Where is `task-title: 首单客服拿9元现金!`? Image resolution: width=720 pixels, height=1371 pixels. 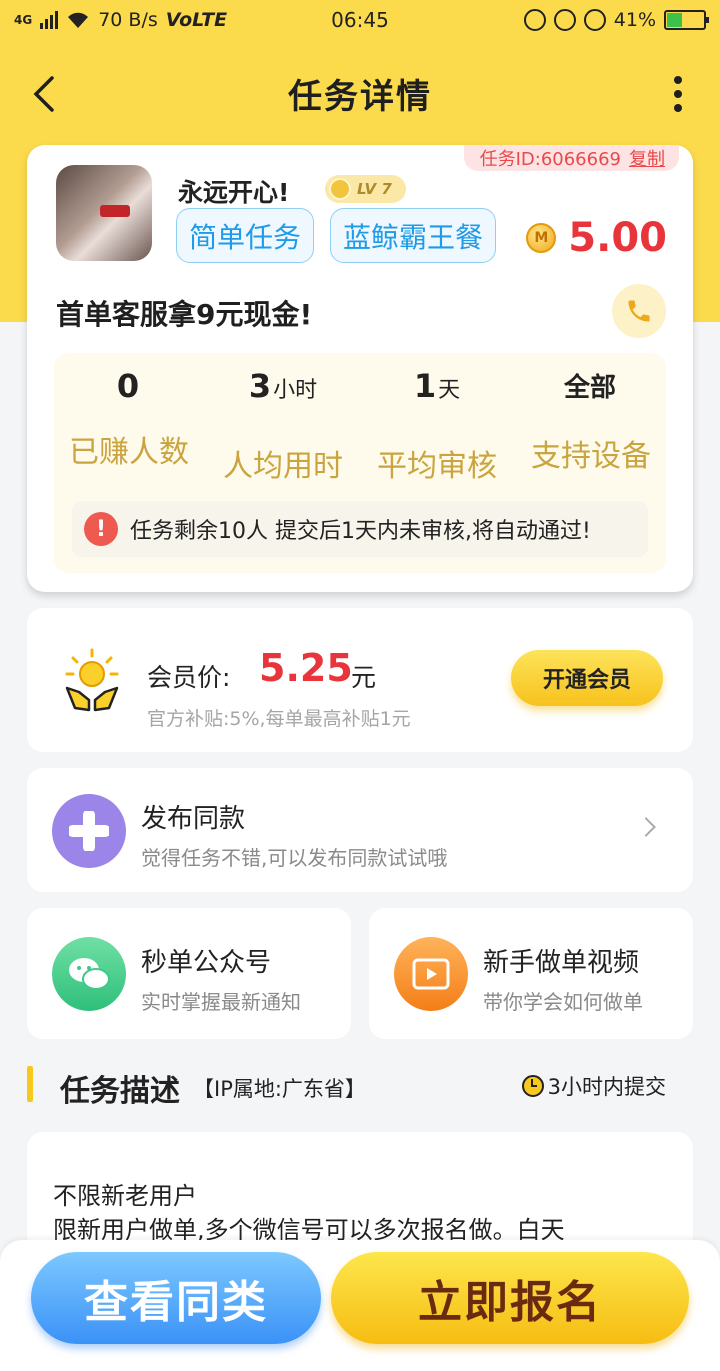
task-title: 首单客服拿9元现金! is located at coordinates (184, 314).